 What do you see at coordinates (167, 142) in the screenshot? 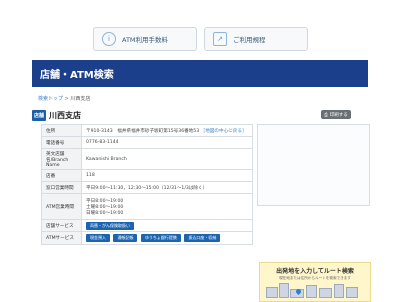
I see `phone-value: 0776-83-1144` at bounding box center [167, 142].